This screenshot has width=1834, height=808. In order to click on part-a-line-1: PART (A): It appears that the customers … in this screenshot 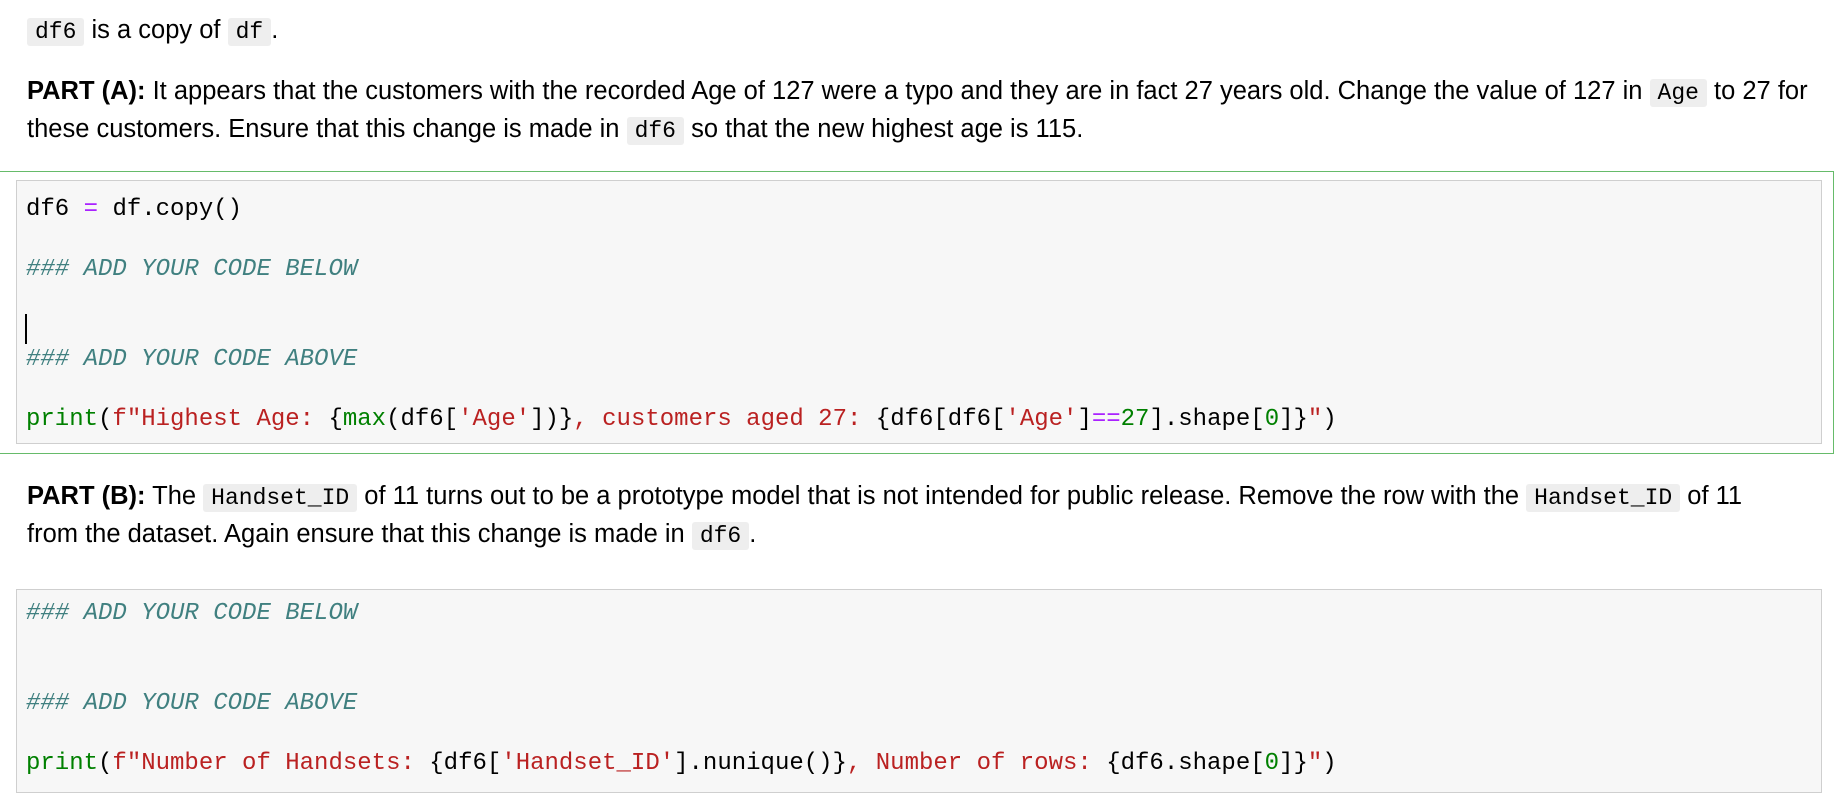, I will do `click(917, 92)`.